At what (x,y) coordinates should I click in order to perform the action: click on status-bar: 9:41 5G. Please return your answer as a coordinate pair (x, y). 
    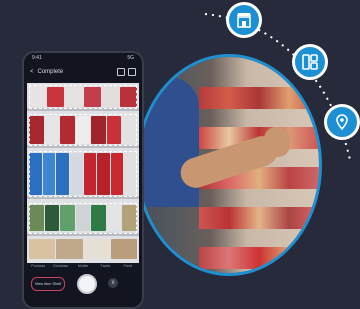
    Looking at the image, I should click on (83, 59).